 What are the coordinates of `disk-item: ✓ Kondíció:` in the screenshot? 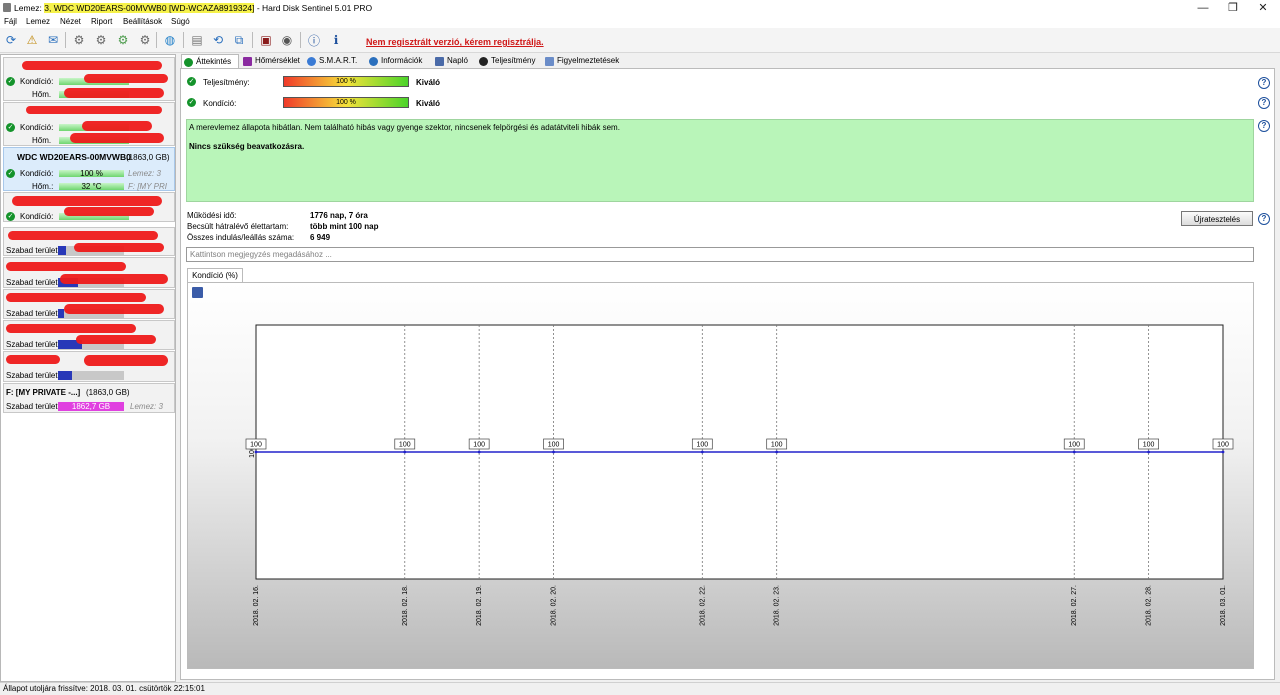 It's located at (89, 207).